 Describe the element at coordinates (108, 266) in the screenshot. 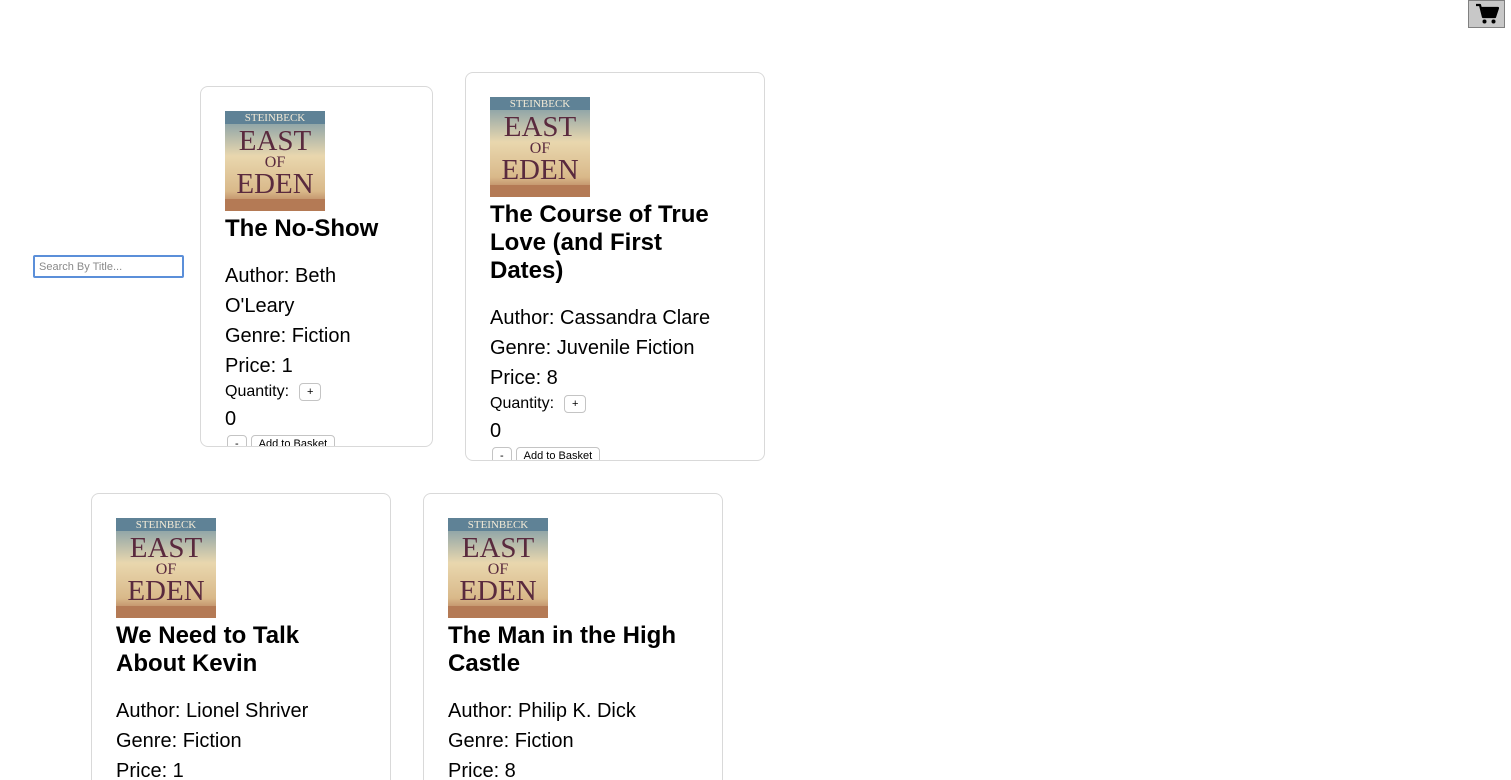

I see `search-input` at that location.